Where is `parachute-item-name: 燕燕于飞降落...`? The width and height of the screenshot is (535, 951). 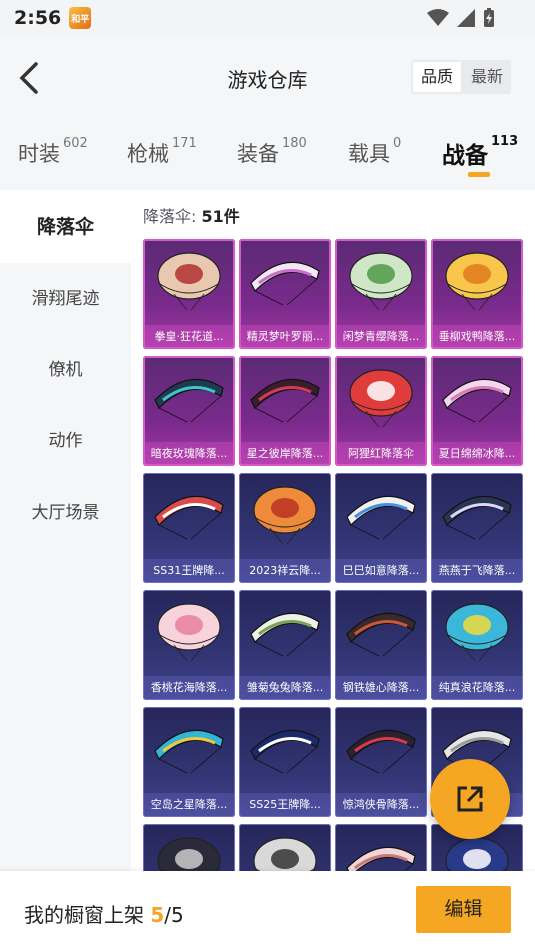 parachute-item-name: 燕燕于飞降落... is located at coordinates (477, 571).